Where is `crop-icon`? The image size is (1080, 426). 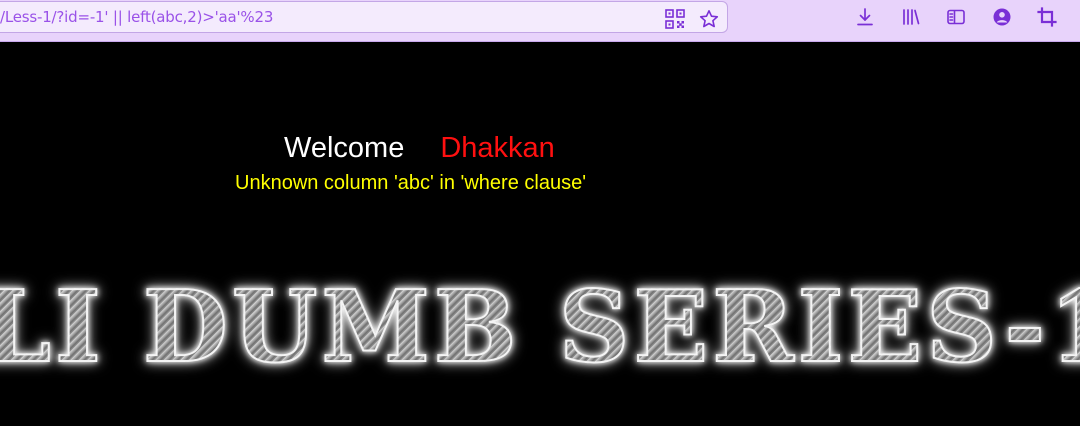 crop-icon is located at coordinates (1047, 17).